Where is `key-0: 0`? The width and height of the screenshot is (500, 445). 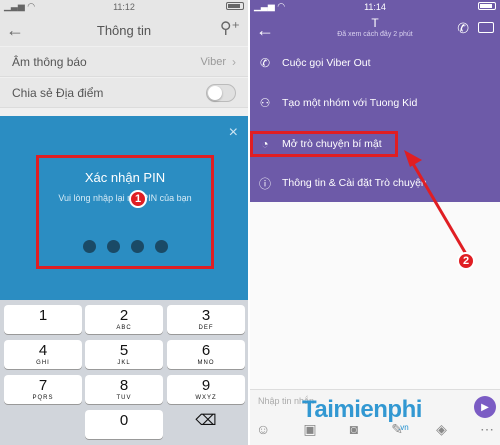 key-0: 0 is located at coordinates (124, 424).